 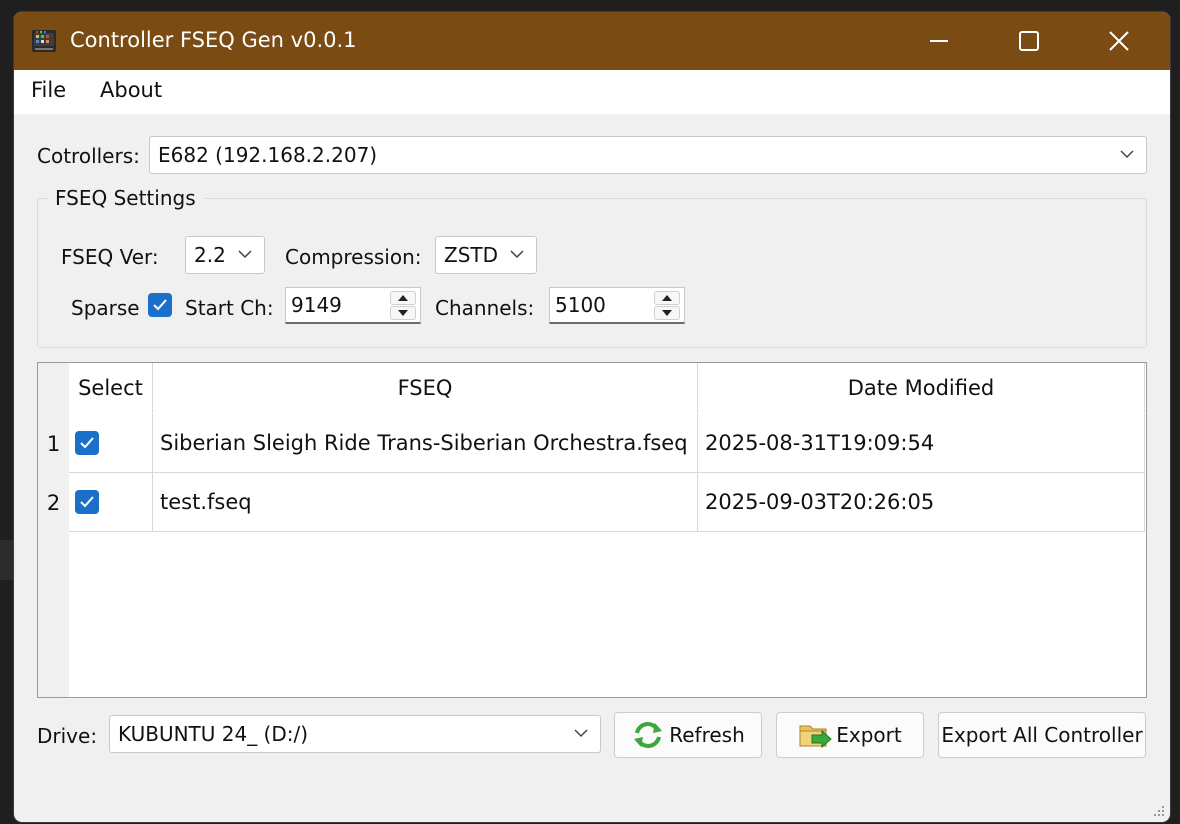 What do you see at coordinates (353, 305) in the screenshot?
I see `start-ch-spinbox: 9149` at bounding box center [353, 305].